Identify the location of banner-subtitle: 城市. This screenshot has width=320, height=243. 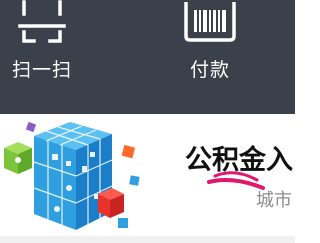
(274, 200).